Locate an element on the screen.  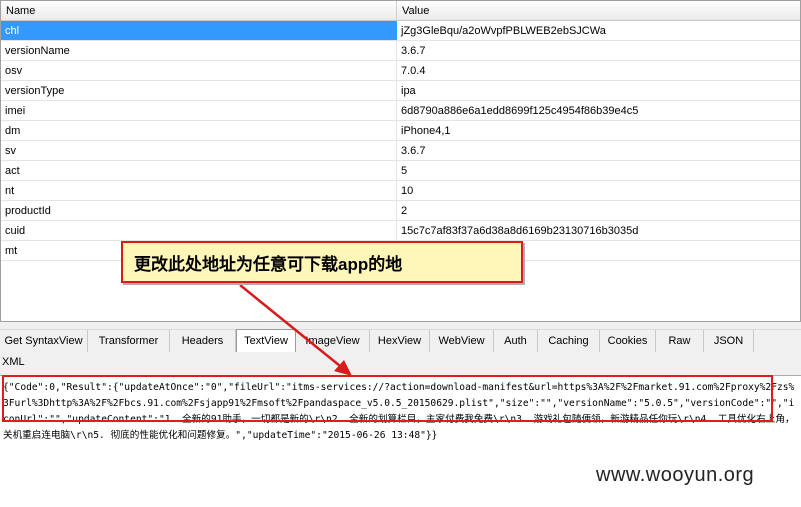
tab-transformer: Transformer is located at coordinates (129, 341).